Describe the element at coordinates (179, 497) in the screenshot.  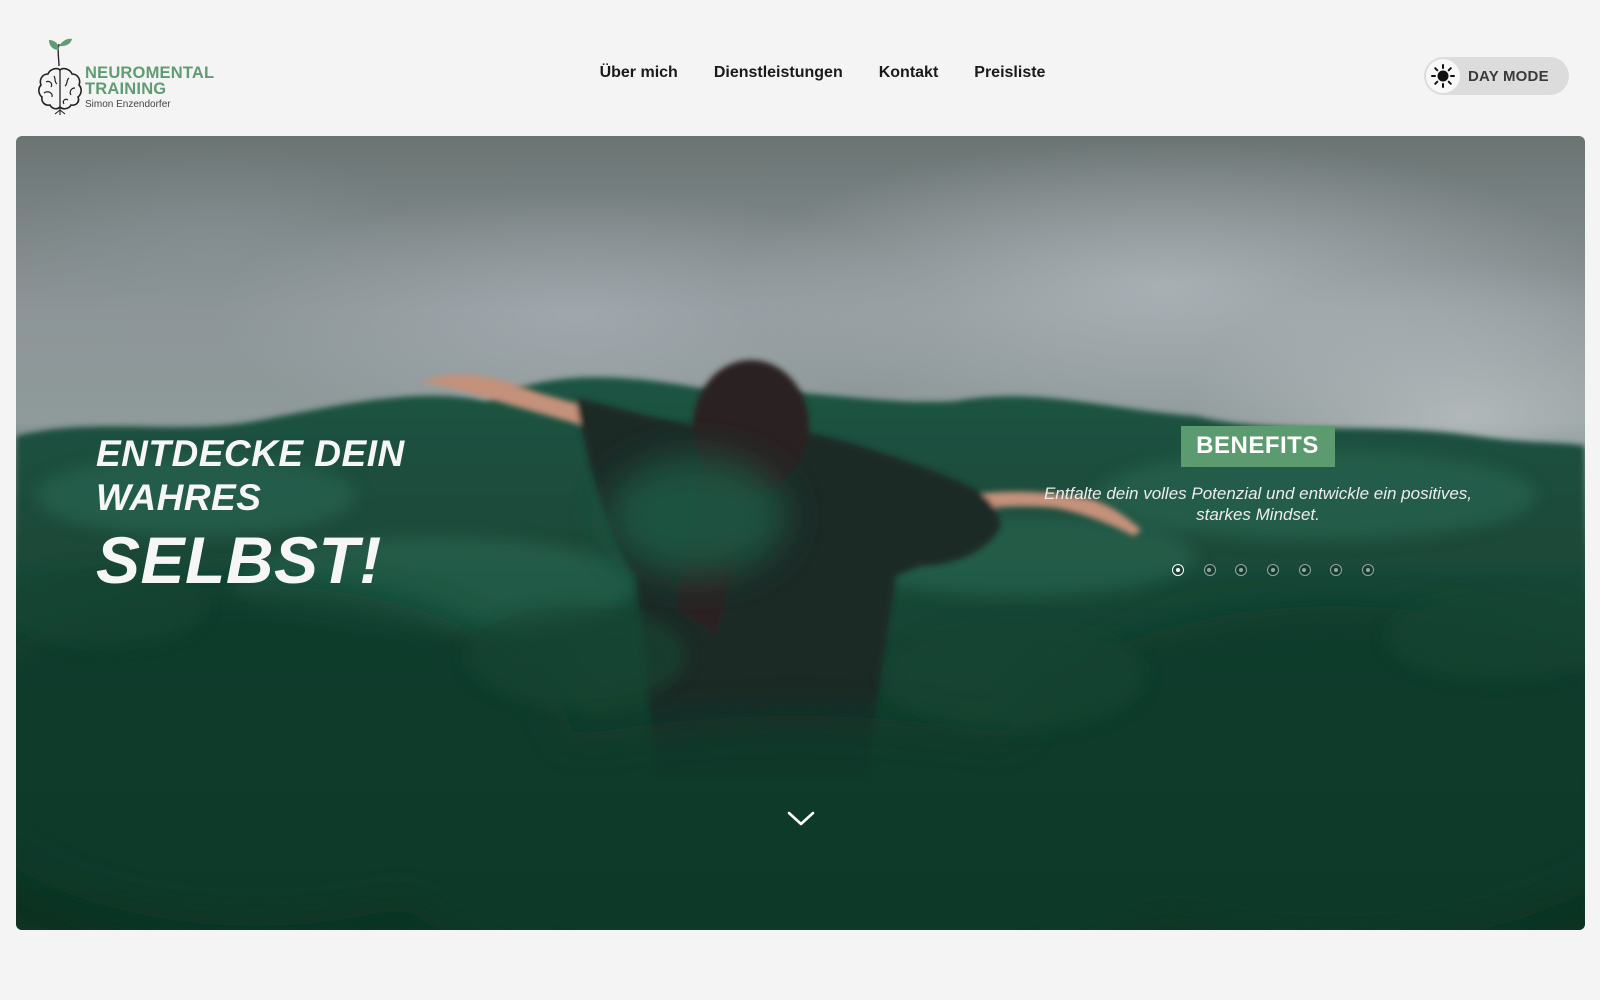
I see `headline-line-2: WAHRES` at that location.